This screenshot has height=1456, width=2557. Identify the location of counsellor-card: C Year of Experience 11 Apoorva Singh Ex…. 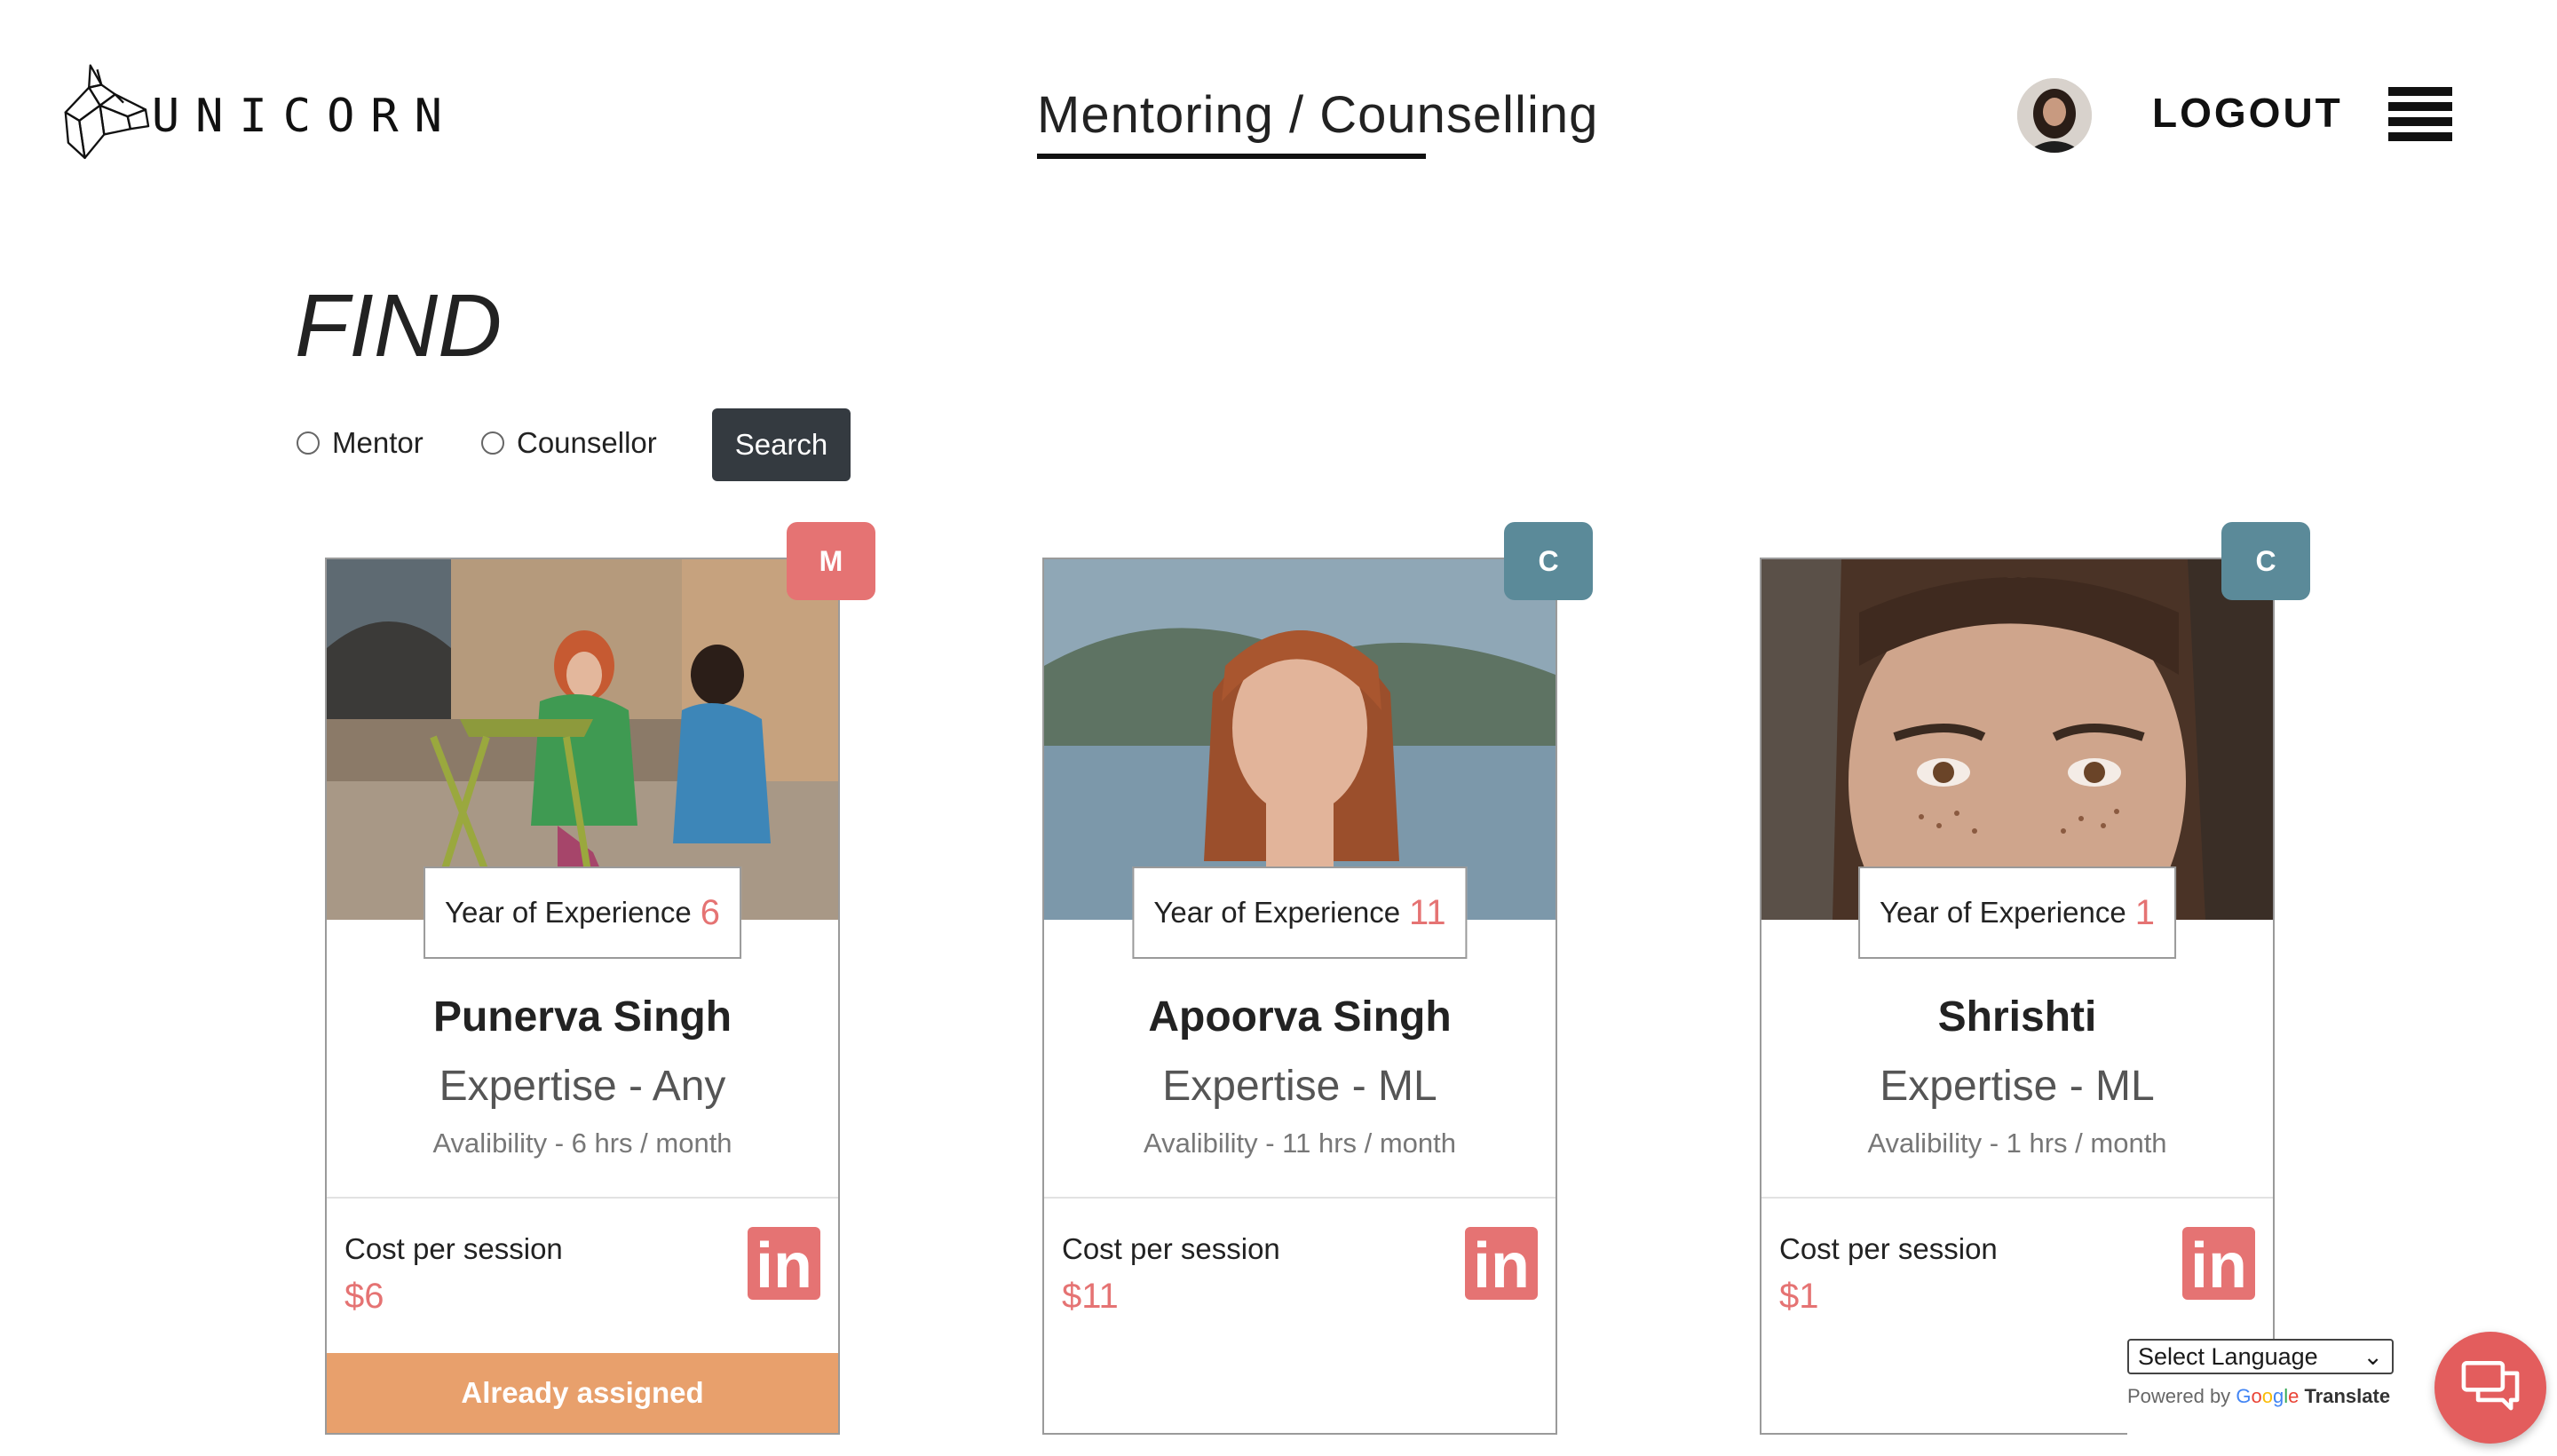
(1317, 978).